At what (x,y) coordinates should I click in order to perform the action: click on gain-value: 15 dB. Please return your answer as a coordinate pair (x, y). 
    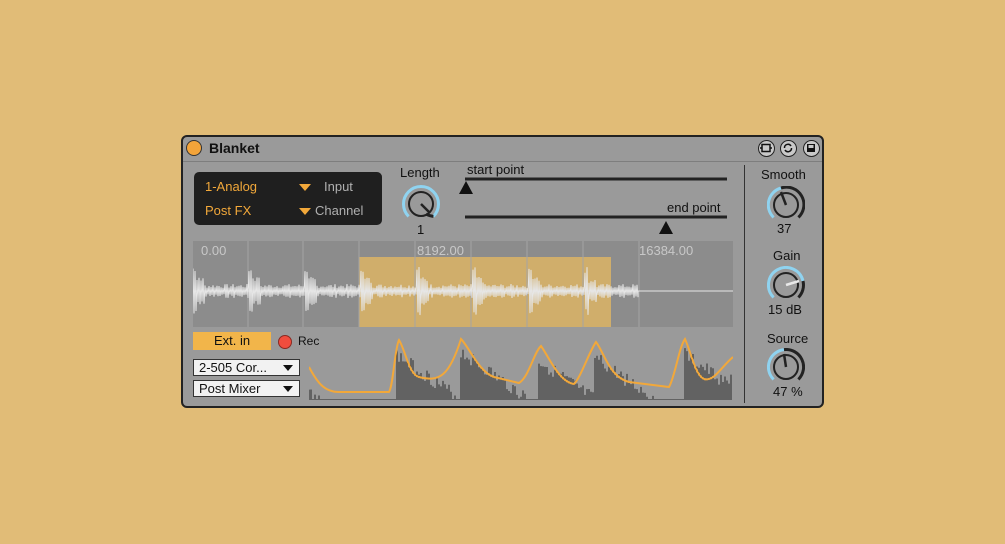
    Looking at the image, I should click on (785, 309).